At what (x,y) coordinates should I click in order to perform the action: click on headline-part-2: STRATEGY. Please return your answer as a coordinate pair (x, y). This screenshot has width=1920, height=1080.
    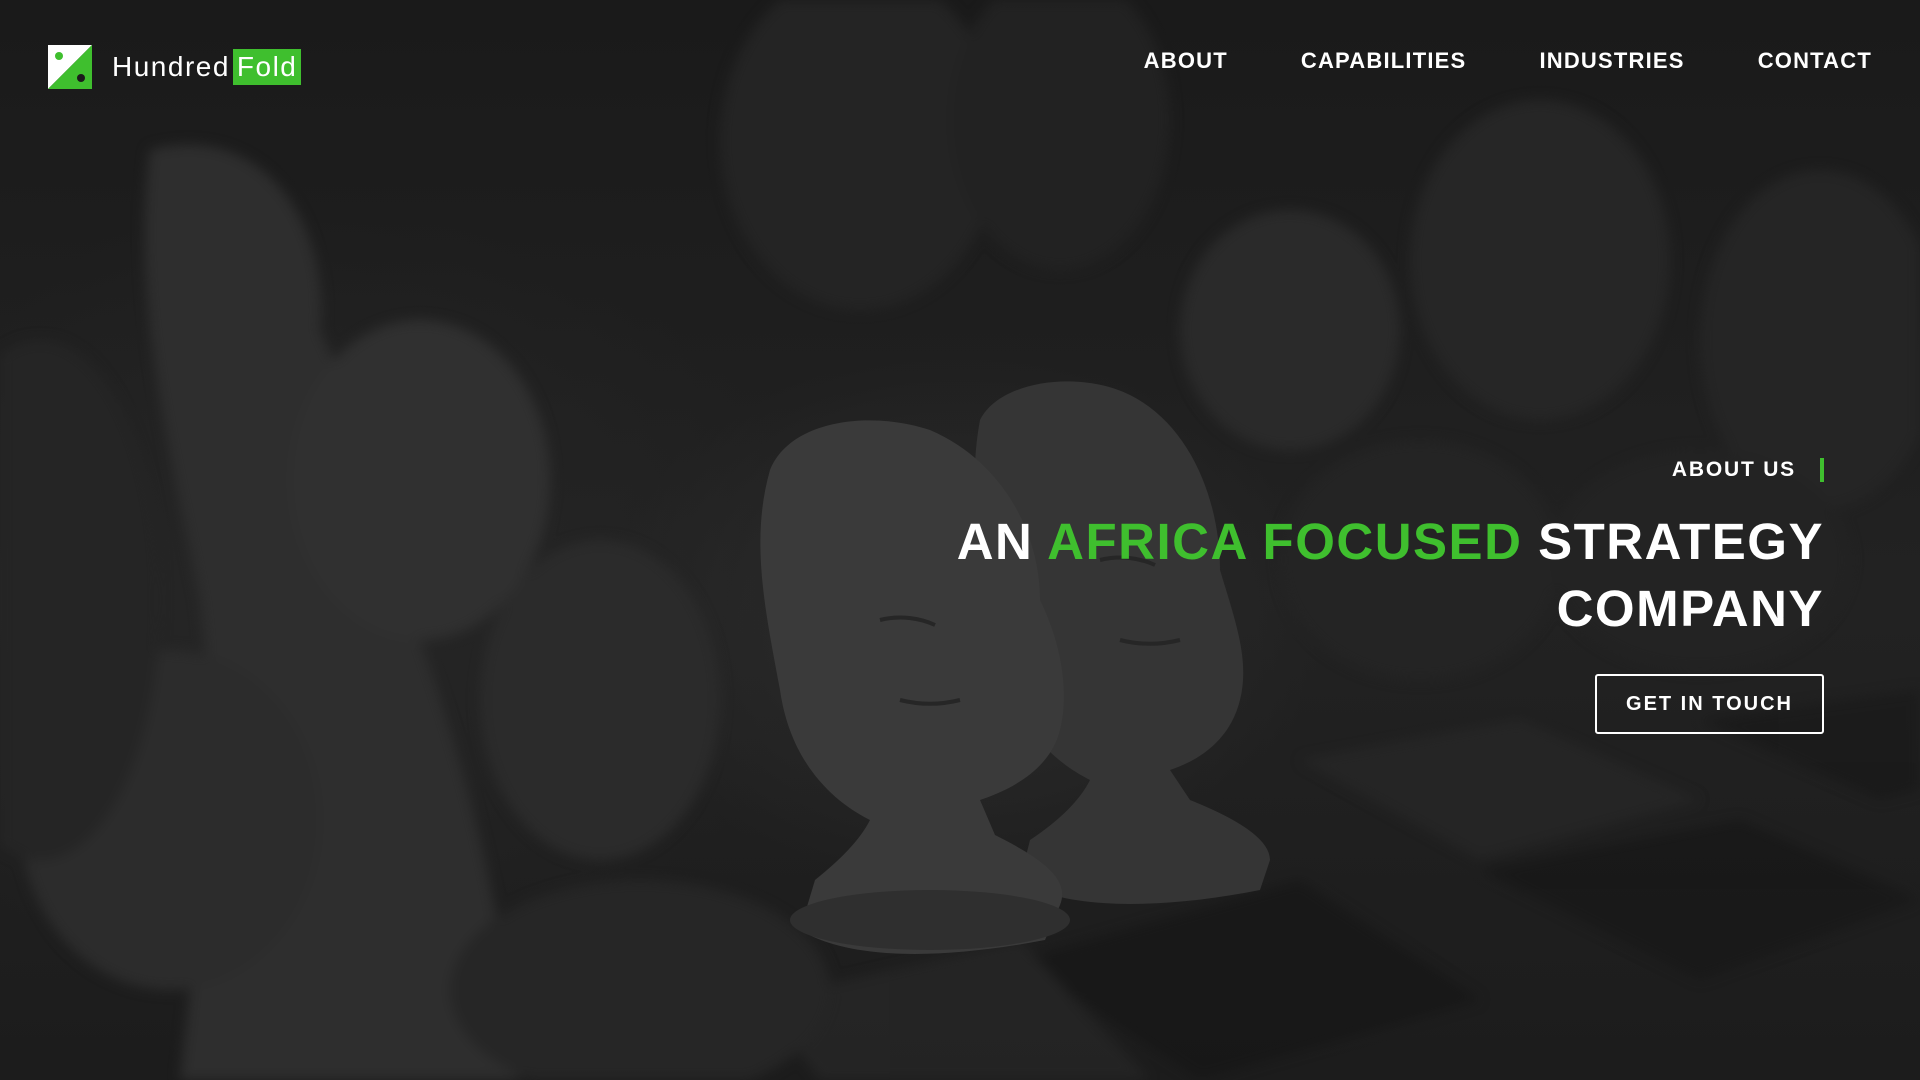
    Looking at the image, I should click on (1673, 541).